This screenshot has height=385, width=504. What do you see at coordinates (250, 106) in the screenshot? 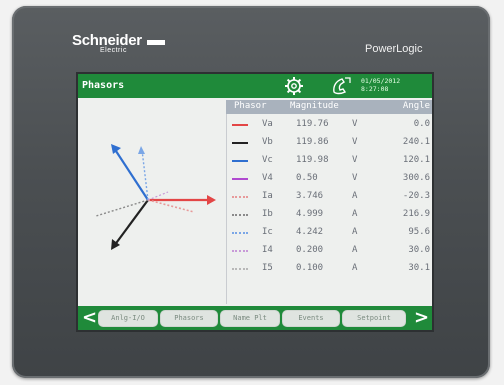
I see `header-phasor: Phasor` at bounding box center [250, 106].